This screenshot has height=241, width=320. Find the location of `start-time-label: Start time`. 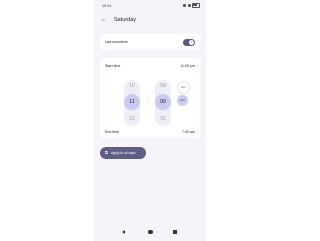

start-time-label: Start time is located at coordinates (113, 66).